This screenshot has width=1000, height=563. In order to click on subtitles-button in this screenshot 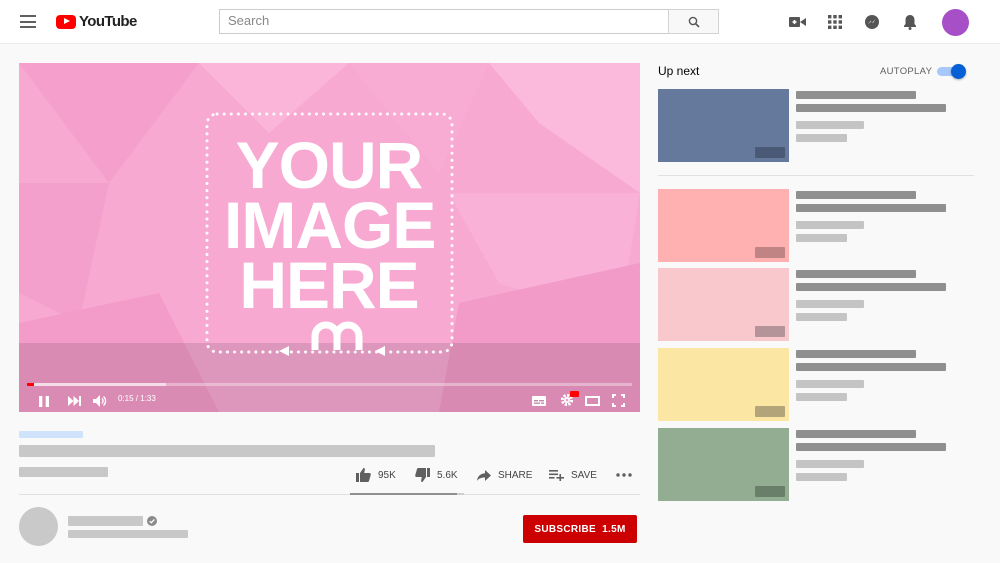, I will do `click(539, 401)`.